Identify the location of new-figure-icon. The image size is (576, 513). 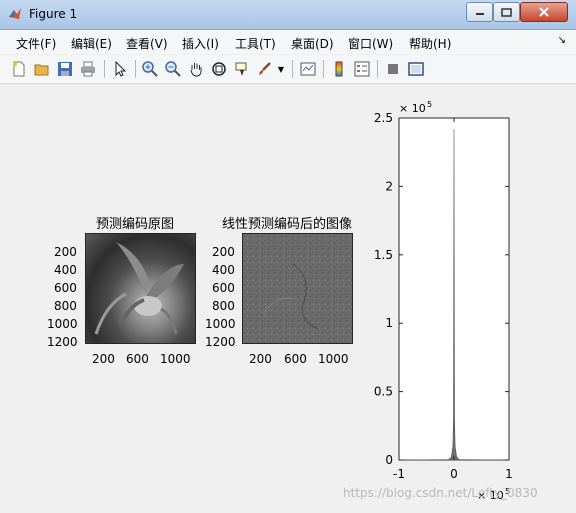
(19, 69).